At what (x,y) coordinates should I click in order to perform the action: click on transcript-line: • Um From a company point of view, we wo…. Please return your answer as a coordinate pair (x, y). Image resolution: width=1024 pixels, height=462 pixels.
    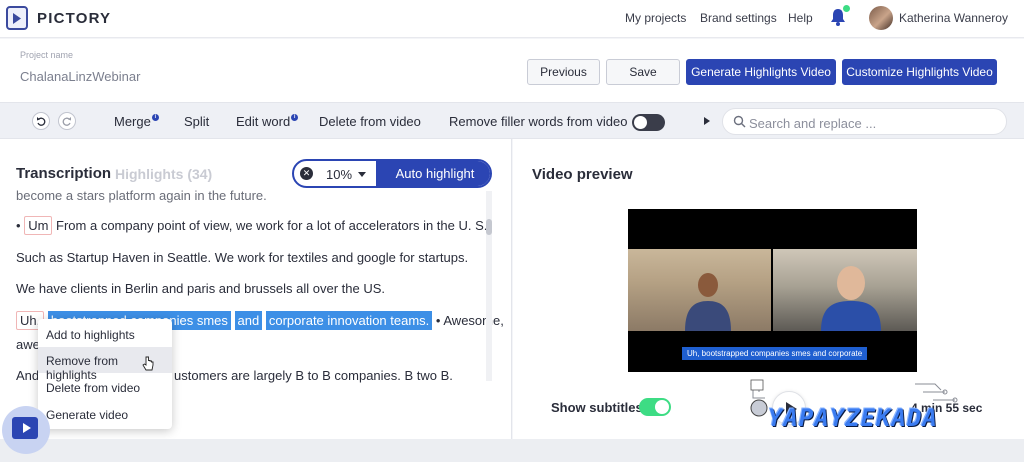
    Looking at the image, I should click on (251, 225).